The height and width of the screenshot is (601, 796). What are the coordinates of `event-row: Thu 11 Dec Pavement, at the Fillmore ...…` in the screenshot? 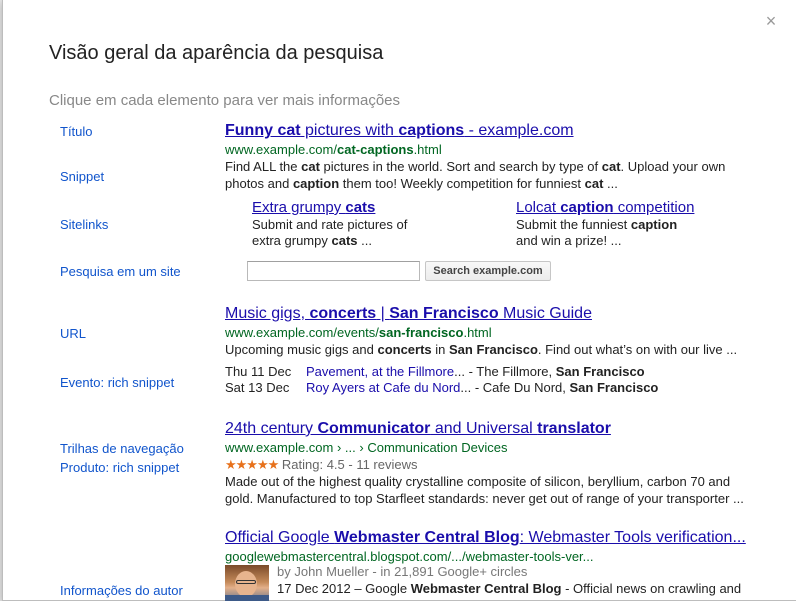 It's located at (441, 372).